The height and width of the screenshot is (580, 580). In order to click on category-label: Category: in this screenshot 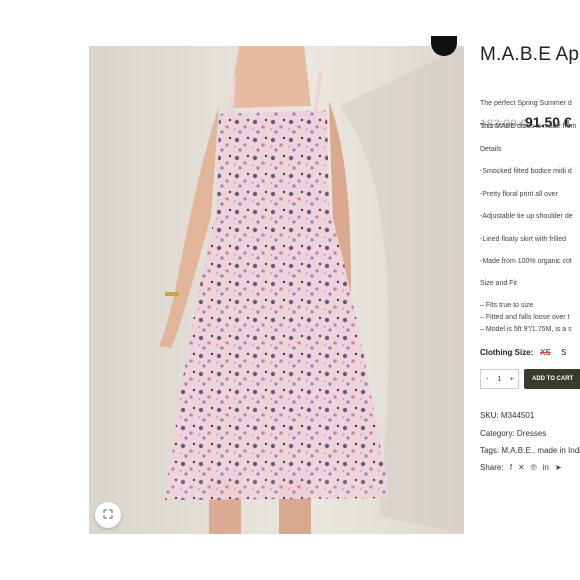, I will do `click(497, 433)`.